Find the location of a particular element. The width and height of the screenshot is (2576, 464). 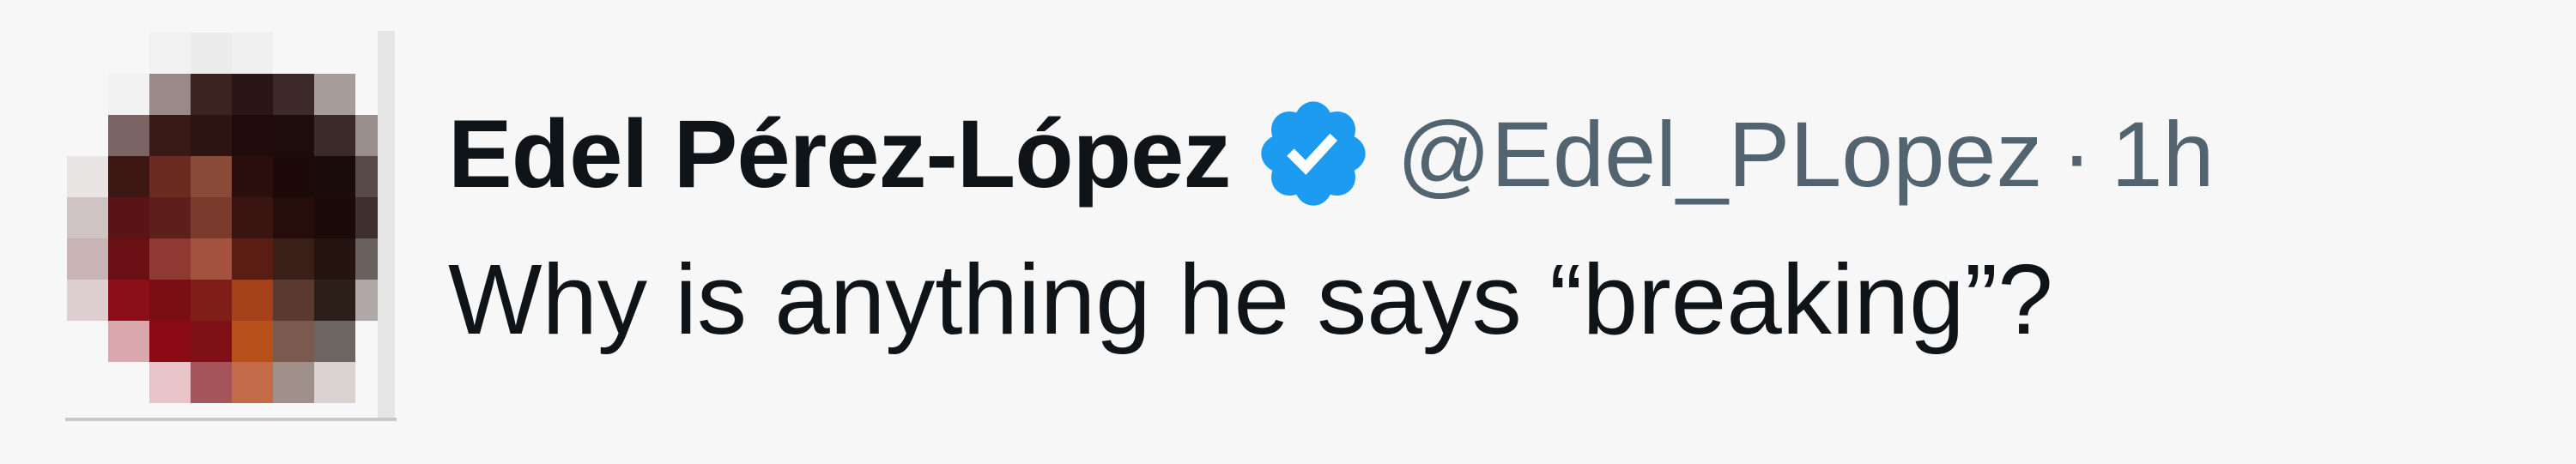

avatar-image is located at coordinates (231, 227).